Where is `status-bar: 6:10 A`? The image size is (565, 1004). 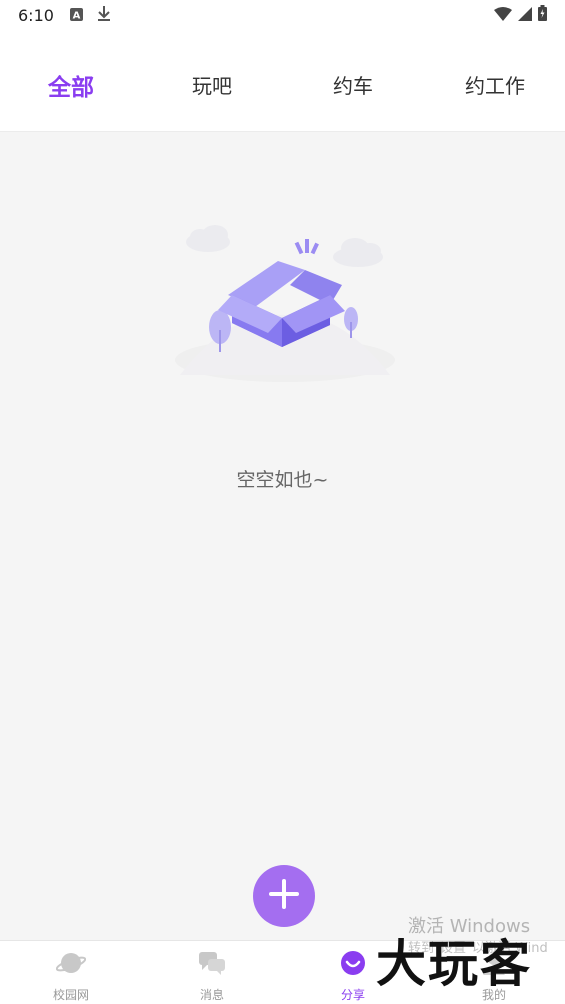 status-bar: 6:10 A is located at coordinates (282, 15).